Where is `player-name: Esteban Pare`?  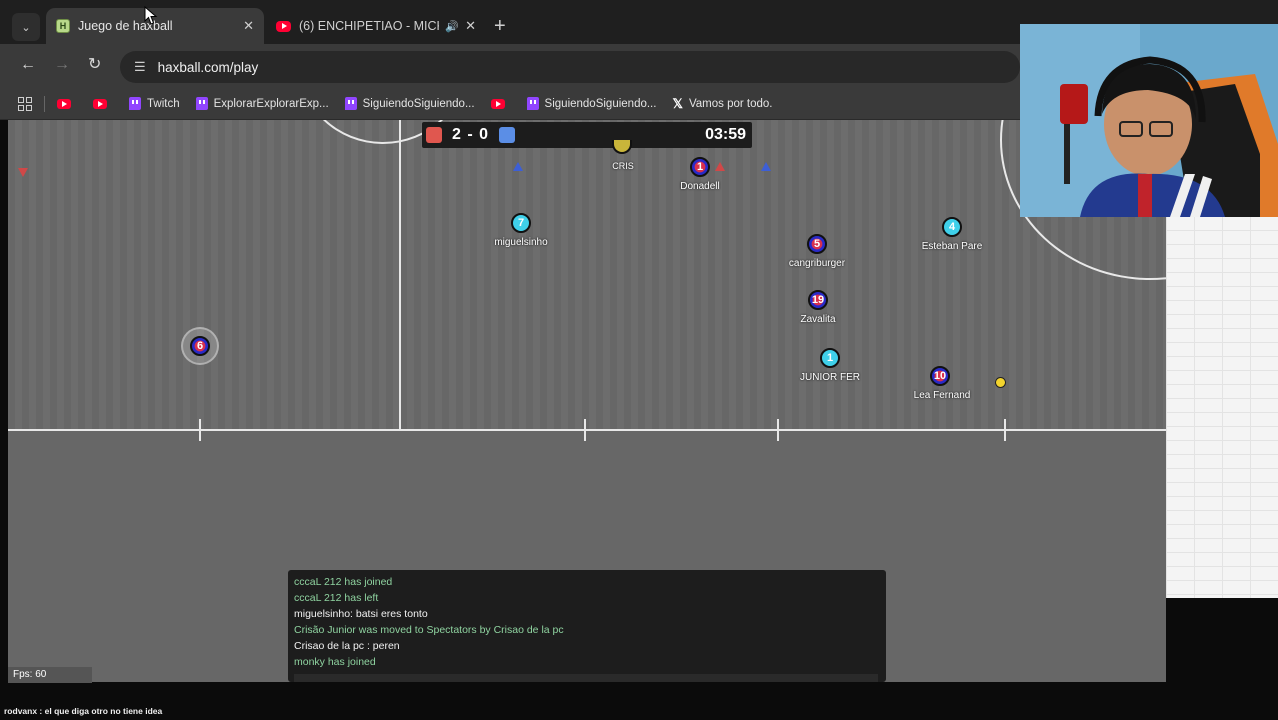
player-name: Esteban Pare is located at coordinates (952, 246).